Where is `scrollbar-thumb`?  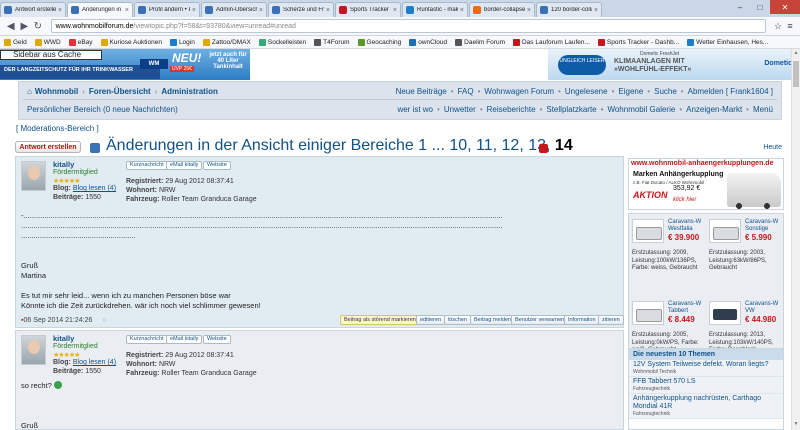 scrollbar-thumb is located at coordinates (796, 74).